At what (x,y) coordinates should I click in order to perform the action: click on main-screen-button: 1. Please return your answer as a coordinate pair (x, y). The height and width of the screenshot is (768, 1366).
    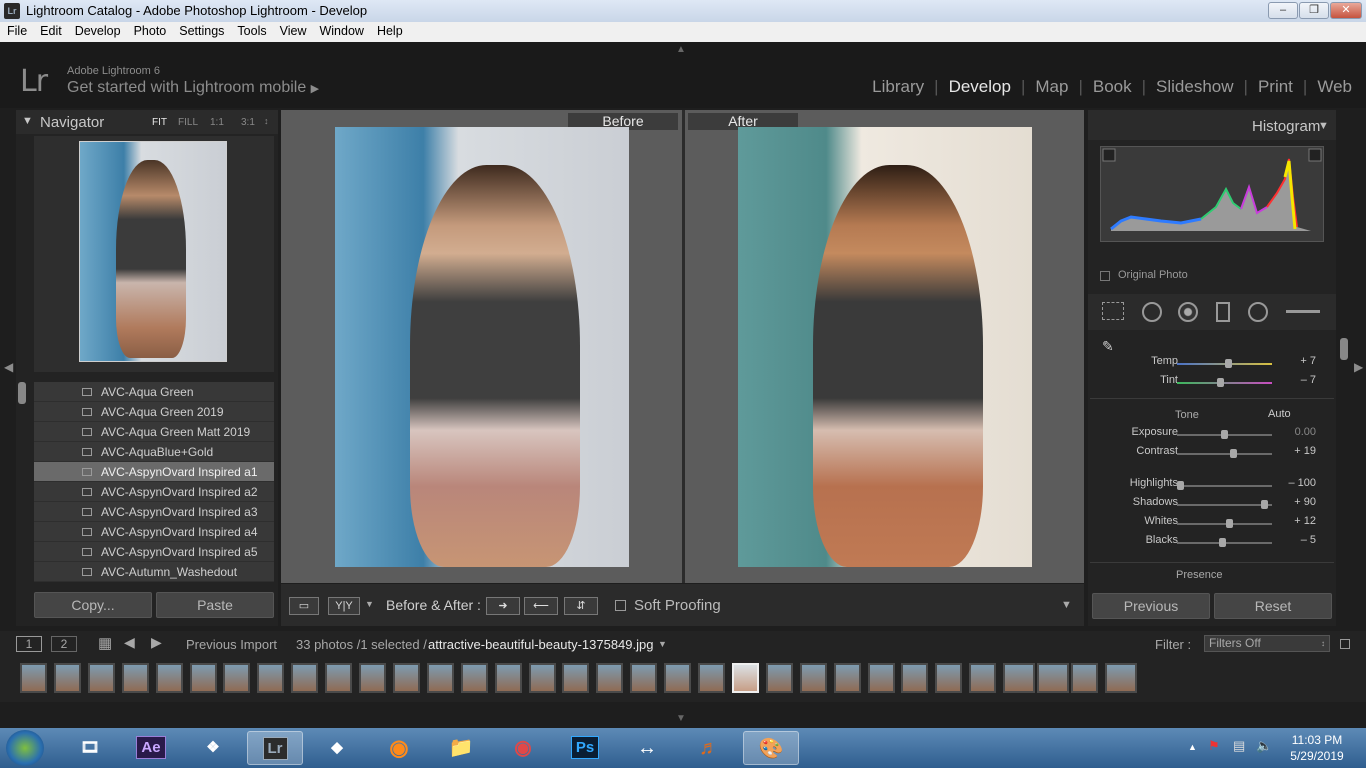
    Looking at the image, I should click on (29, 644).